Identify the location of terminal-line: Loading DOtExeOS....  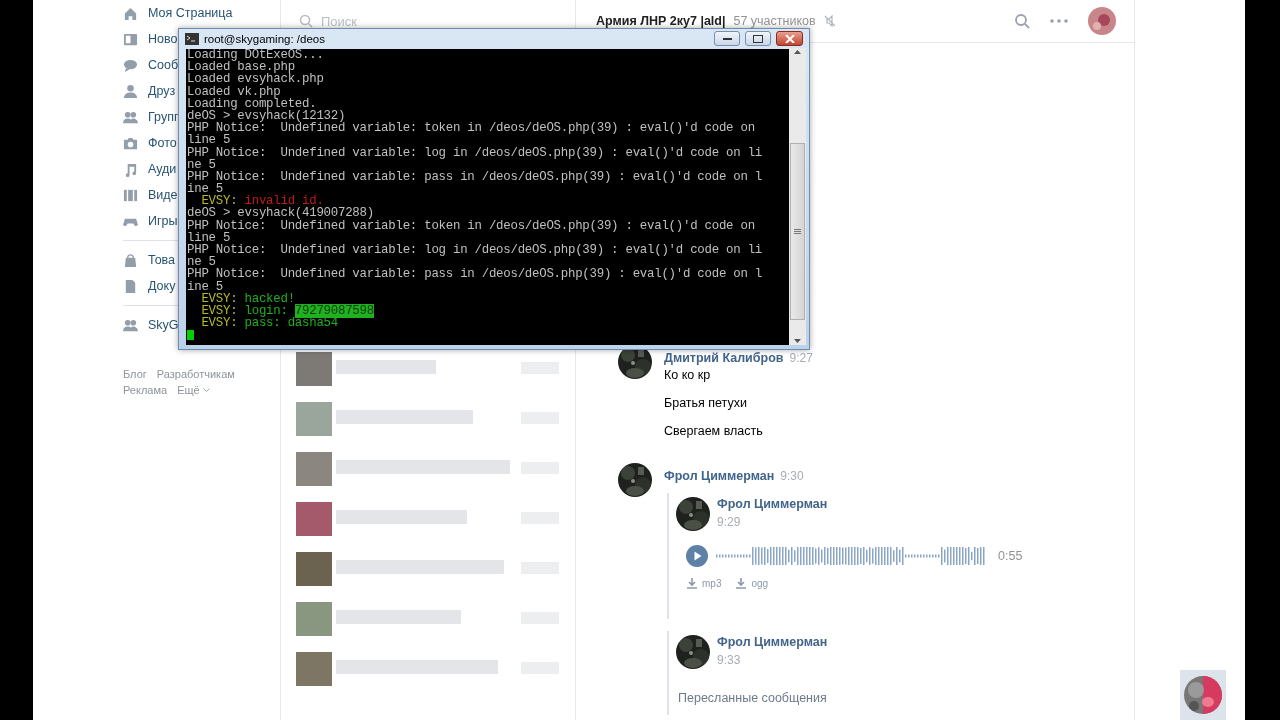
(256, 55).